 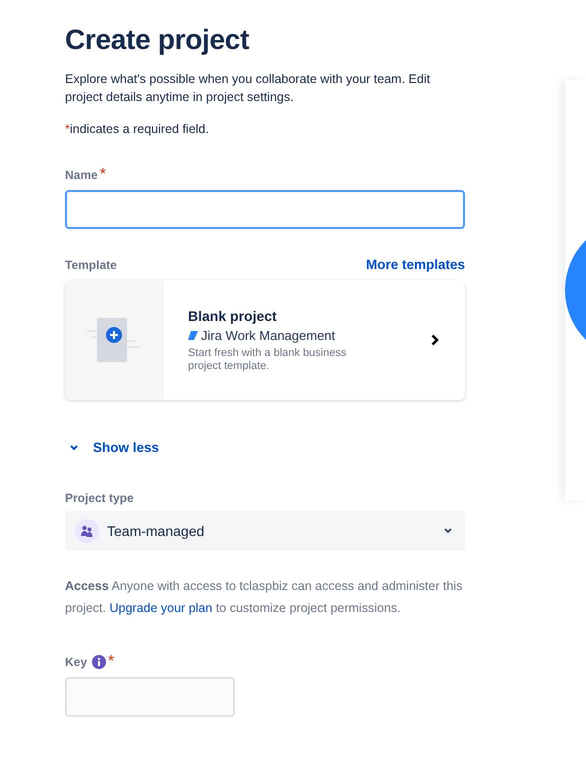 I want to click on page-title: Create project, so click(x=157, y=40).